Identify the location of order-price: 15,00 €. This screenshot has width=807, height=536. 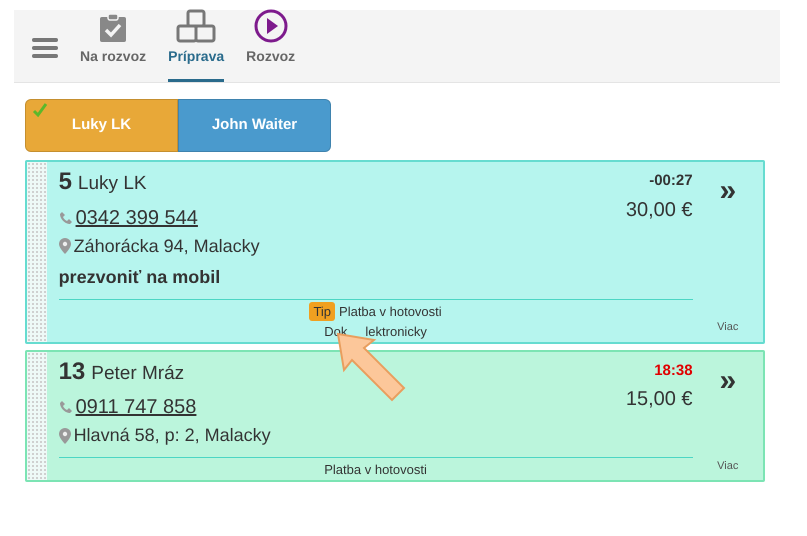
(659, 399).